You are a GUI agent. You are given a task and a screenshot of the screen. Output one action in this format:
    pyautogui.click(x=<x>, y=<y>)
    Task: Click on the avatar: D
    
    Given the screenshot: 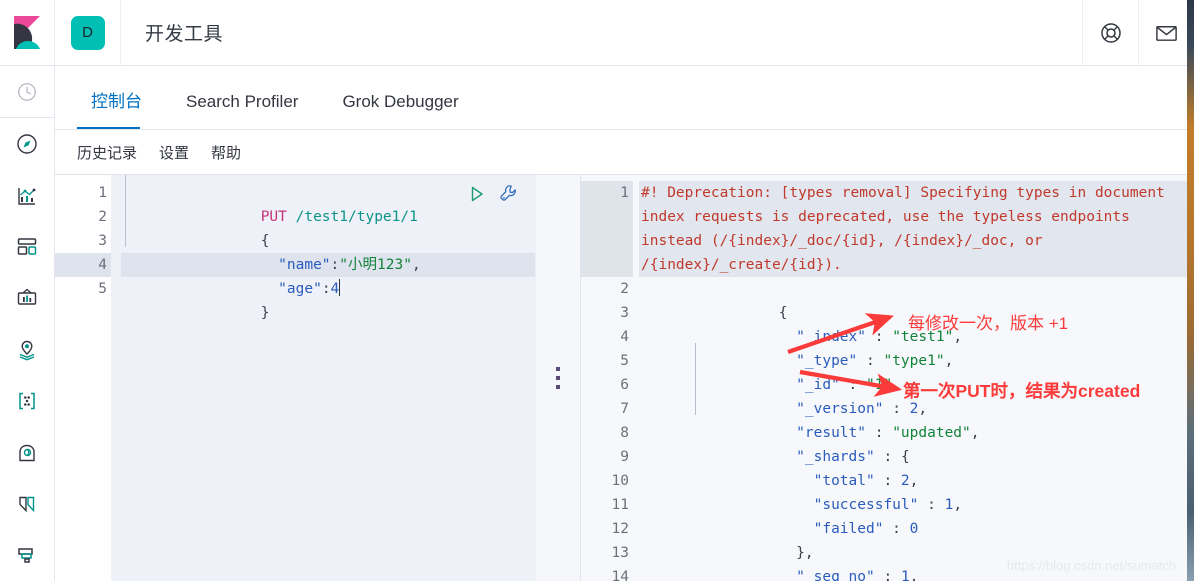 What is the action you would take?
    pyautogui.click(x=87, y=32)
    